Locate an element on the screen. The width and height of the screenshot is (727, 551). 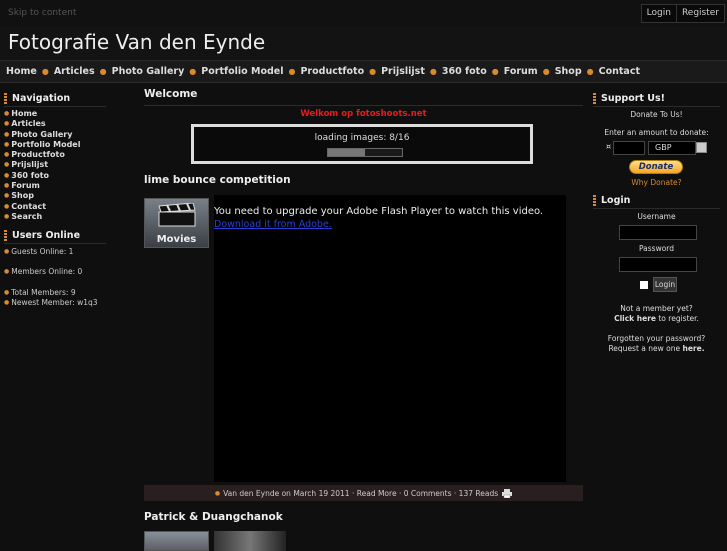
top-bar: Skip to content Login Register is located at coordinates (363, 13).